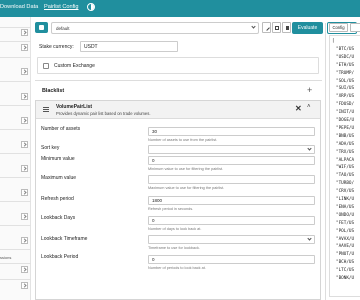 The image size is (360, 300). Describe the element at coordinates (345, 192) in the screenshot. I see `json-line: "CRV/US` at that location.